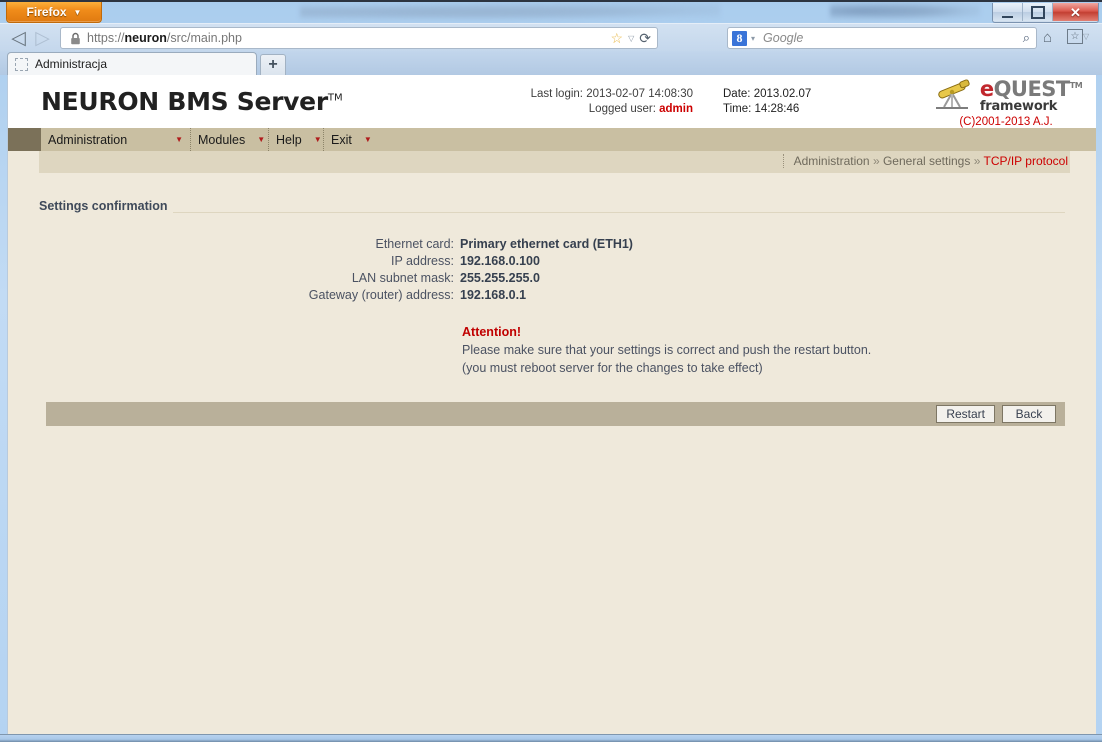 The width and height of the screenshot is (1102, 742). I want to click on maximize-button, so click(1038, 12).